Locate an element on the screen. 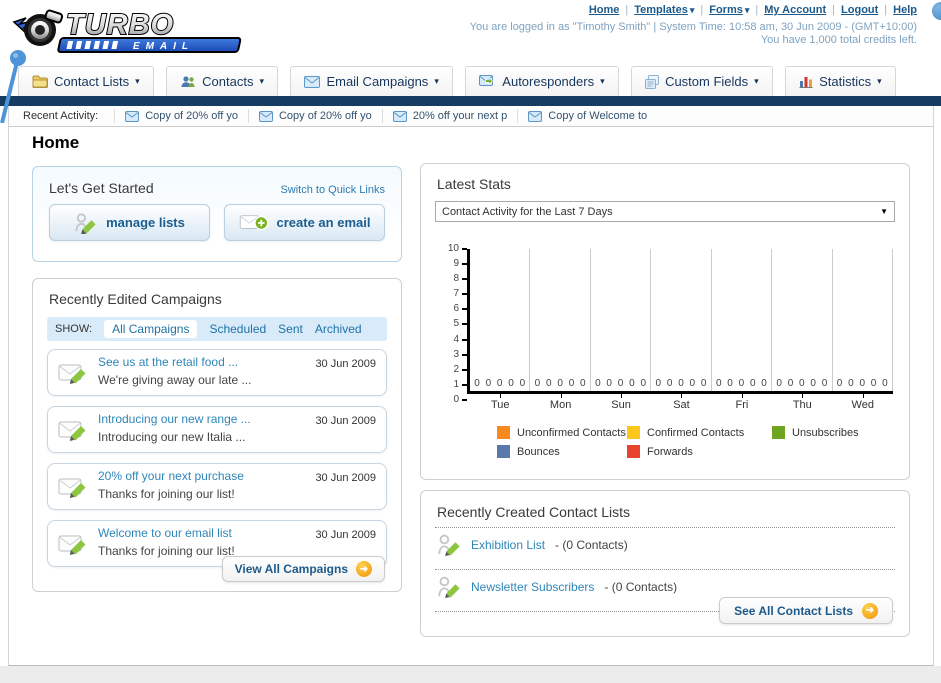  x-tick-label: Sat is located at coordinates (681, 402).